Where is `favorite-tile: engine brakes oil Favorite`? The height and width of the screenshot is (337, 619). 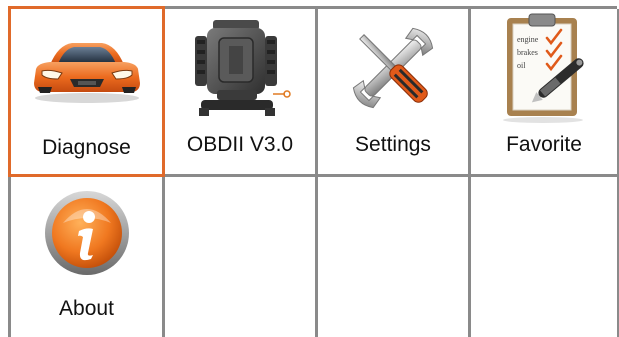
favorite-tile: engine brakes oil Favorite is located at coordinates (545, 93).